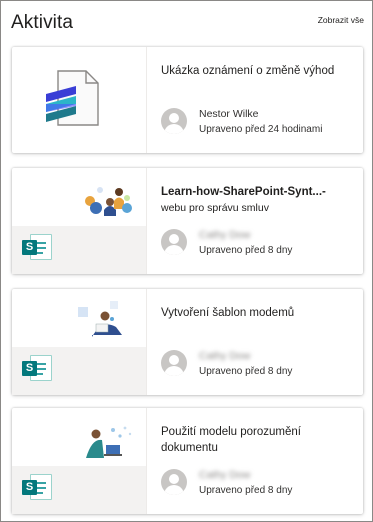 Image resolution: width=373 pixels, height=522 pixels. I want to click on document-title: Ukázka oznámení o změně výhod, so click(258, 71).